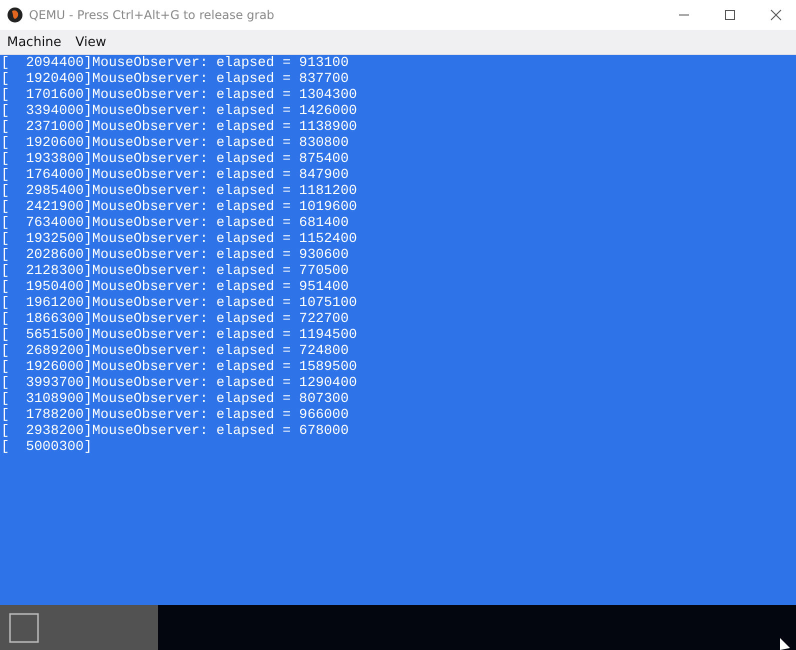 The image size is (796, 650). Describe the element at coordinates (785, 644) in the screenshot. I see `mouse-pointer-icon` at that location.